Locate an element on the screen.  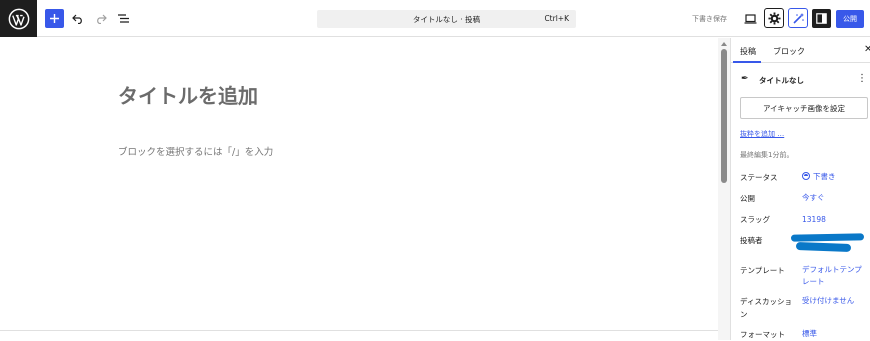
wordpress-icon is located at coordinates (18, 18).